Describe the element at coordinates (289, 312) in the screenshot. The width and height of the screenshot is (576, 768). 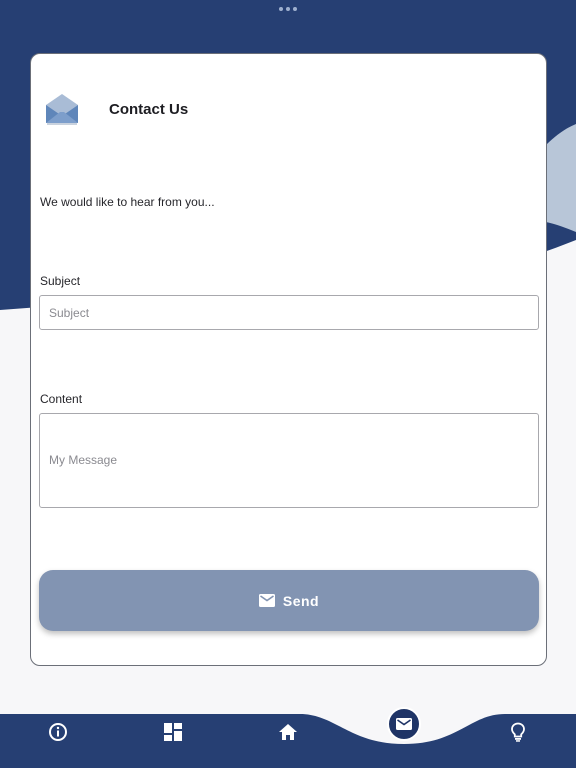
I see `subject-input` at that location.